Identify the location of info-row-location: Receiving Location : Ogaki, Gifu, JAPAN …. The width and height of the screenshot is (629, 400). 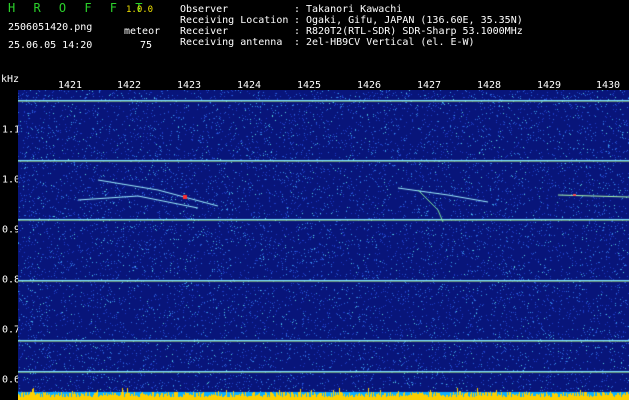
(351, 20).